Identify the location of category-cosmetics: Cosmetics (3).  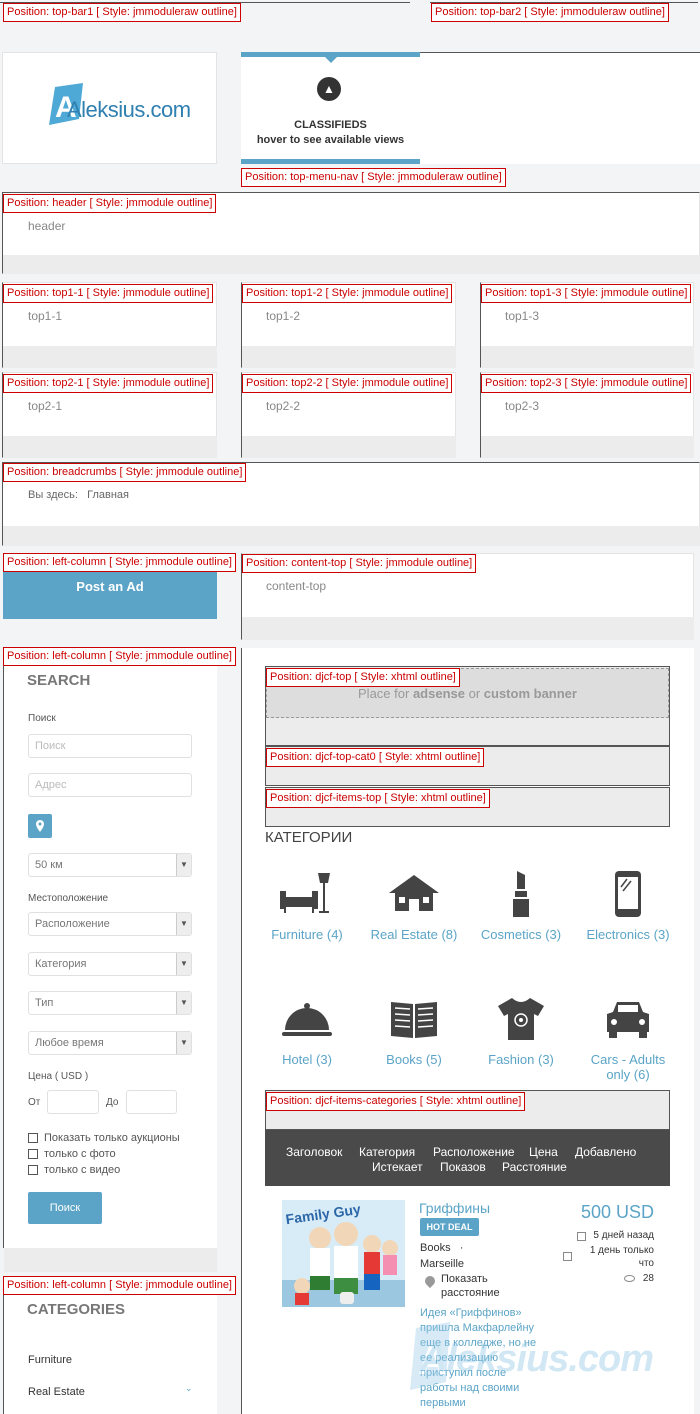
(521, 905).